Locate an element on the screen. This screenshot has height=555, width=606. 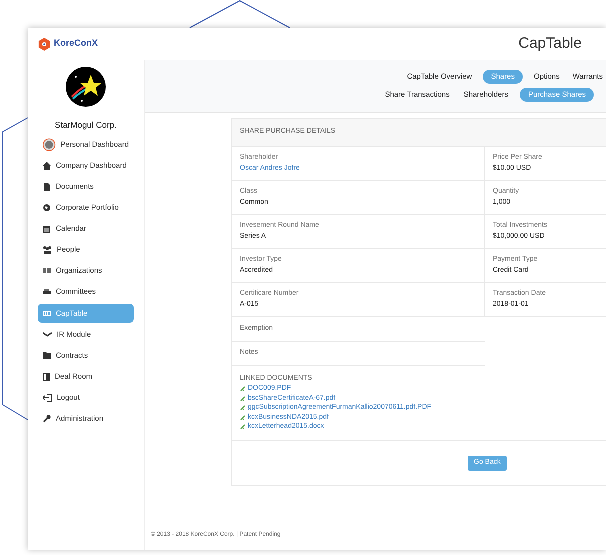
table-icon is located at coordinates (47, 313).